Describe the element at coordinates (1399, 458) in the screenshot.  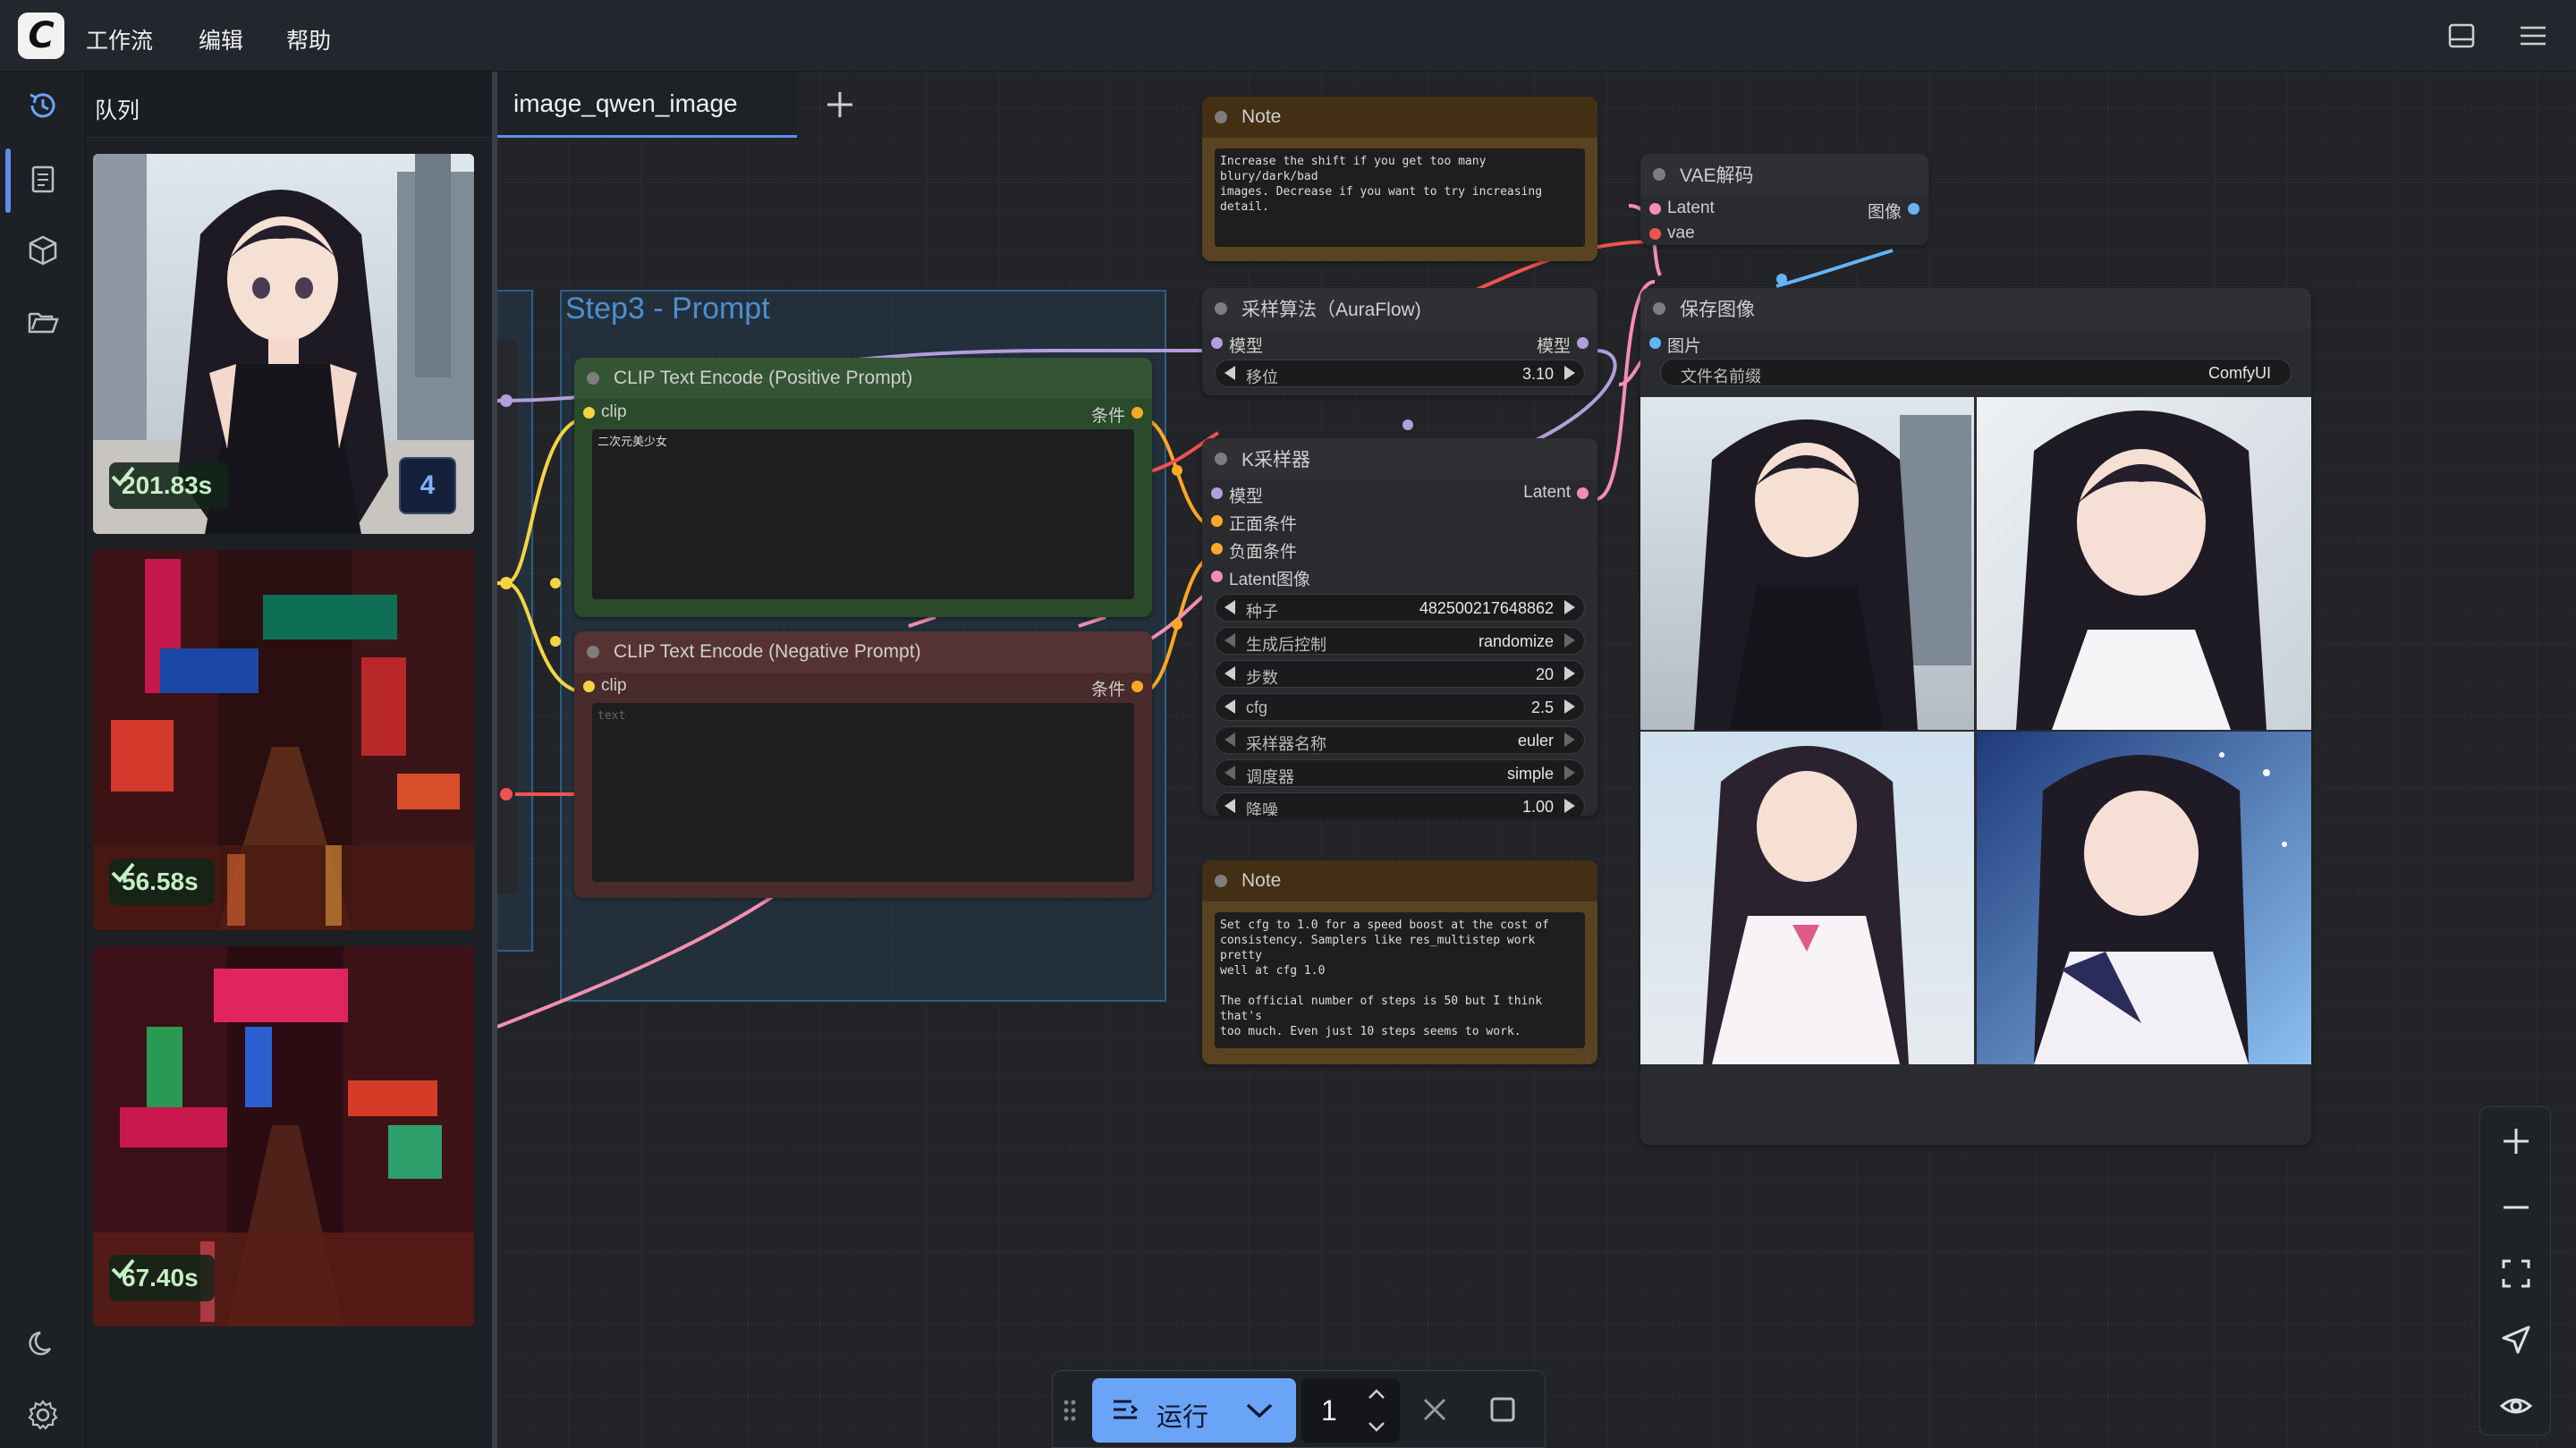
I see `node-header: K采样器` at that location.